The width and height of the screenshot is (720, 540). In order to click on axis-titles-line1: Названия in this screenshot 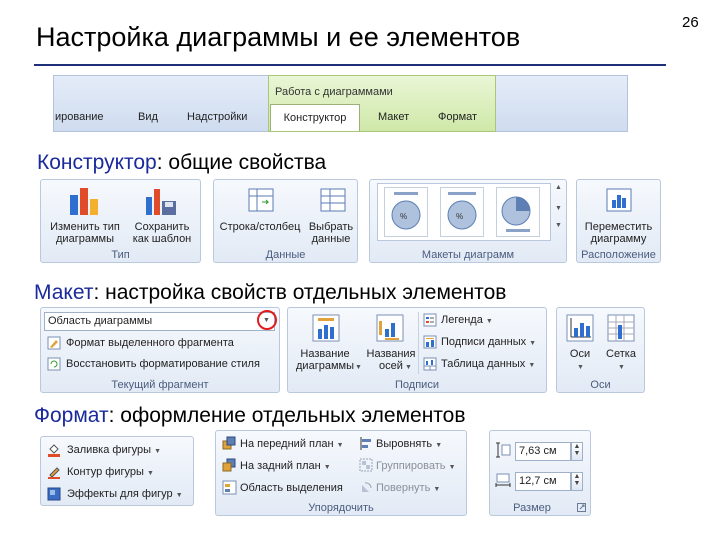, I will do `click(391, 354)`.